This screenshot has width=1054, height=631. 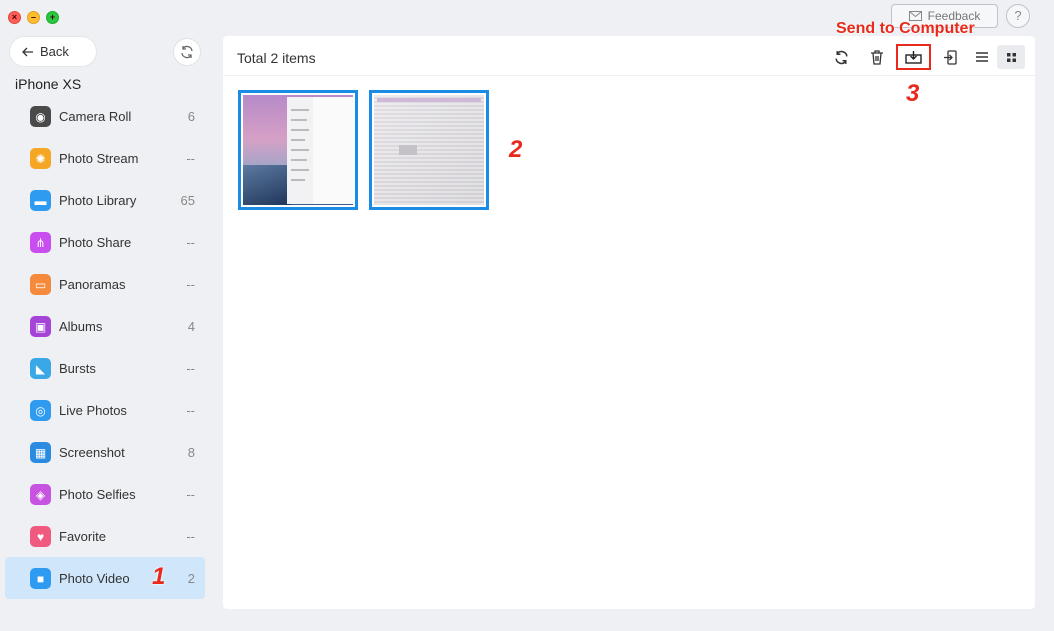 I want to click on sidebar-item: ▣ Albums 4, so click(x=105, y=326).